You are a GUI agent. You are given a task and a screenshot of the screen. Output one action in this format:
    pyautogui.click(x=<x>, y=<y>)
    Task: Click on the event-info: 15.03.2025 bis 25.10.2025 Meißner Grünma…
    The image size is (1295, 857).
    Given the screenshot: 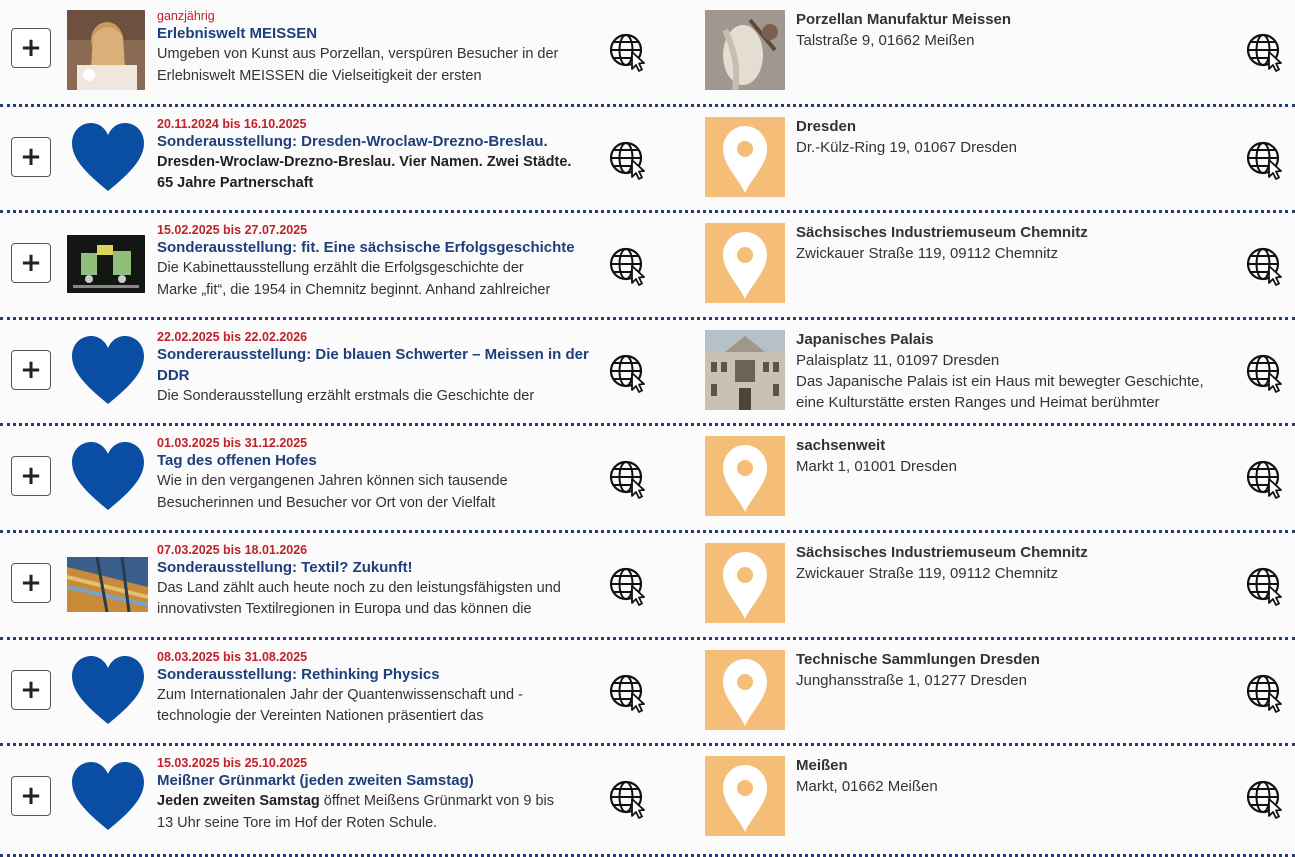 What is the action you would take?
    pyautogui.click(x=381, y=795)
    